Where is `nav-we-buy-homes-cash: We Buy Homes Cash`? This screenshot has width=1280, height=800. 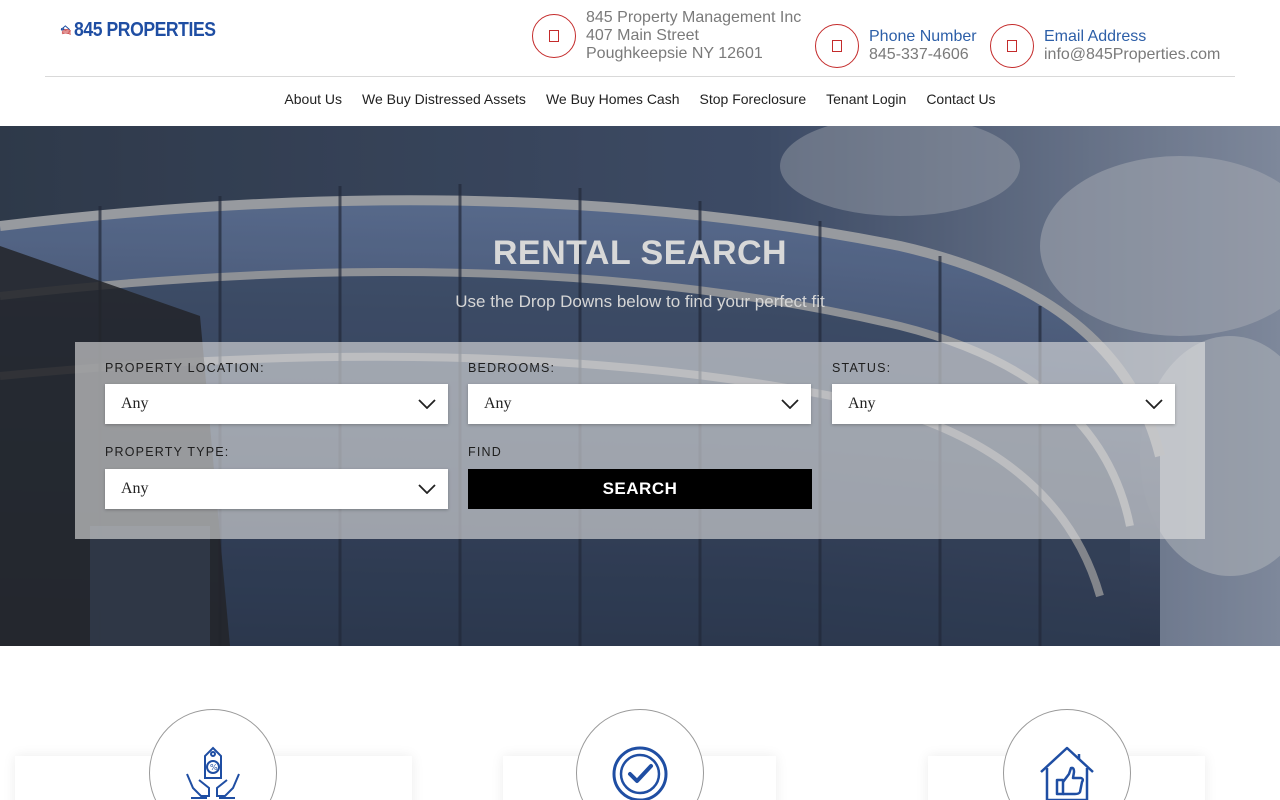
nav-we-buy-homes-cash: We Buy Homes Cash is located at coordinates (613, 100).